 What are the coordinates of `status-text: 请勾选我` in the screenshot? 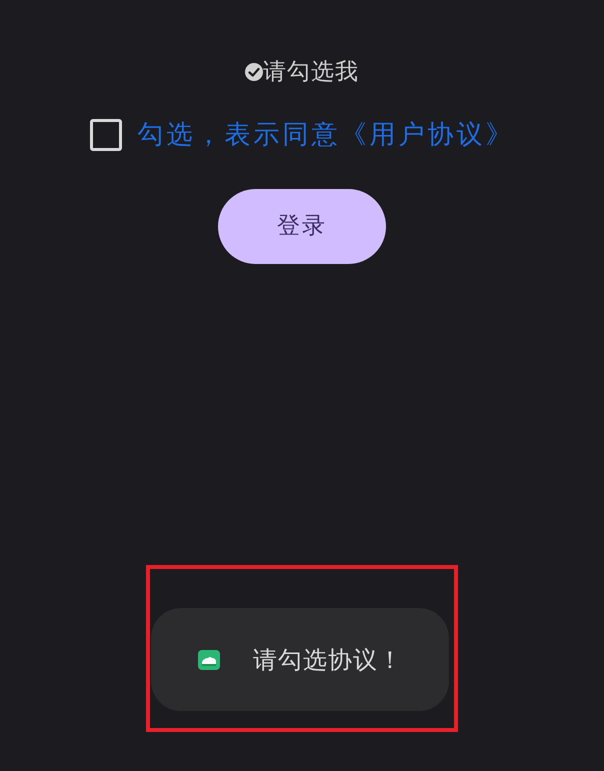 It's located at (311, 72).